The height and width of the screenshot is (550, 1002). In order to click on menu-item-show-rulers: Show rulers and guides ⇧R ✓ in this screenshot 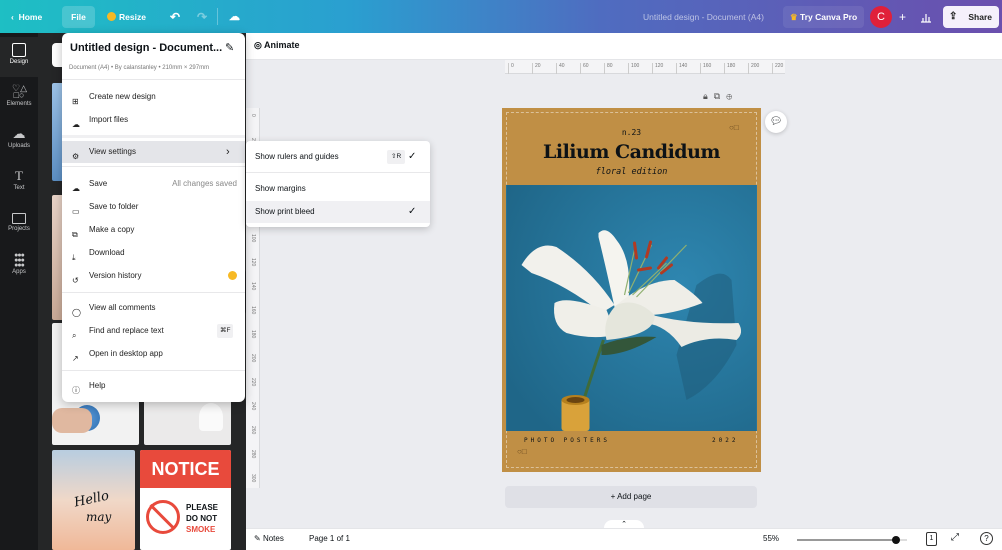, I will do `click(338, 157)`.